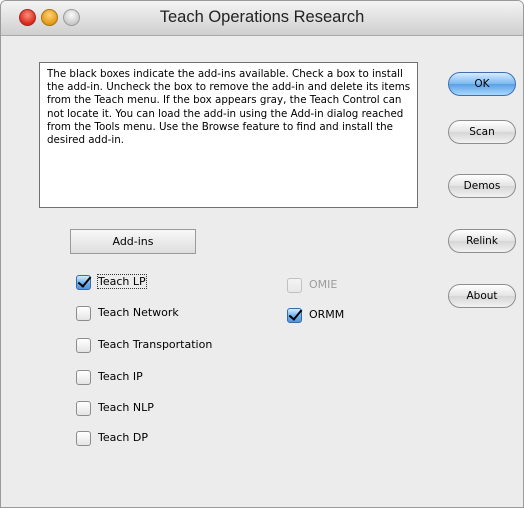 This screenshot has height=508, width=524. Describe the element at coordinates (123, 437) in the screenshot. I see `checkbox-label: Teach DP` at that location.